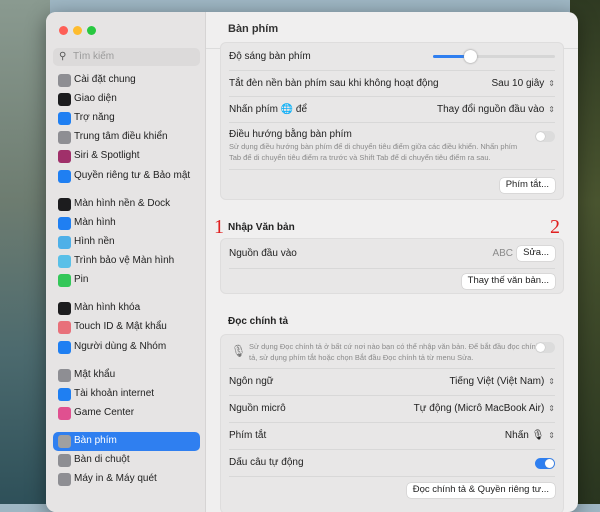 This screenshot has height=512, width=600. What do you see at coordinates (64, 156) in the screenshot?
I see `siri-icon` at bounding box center [64, 156].